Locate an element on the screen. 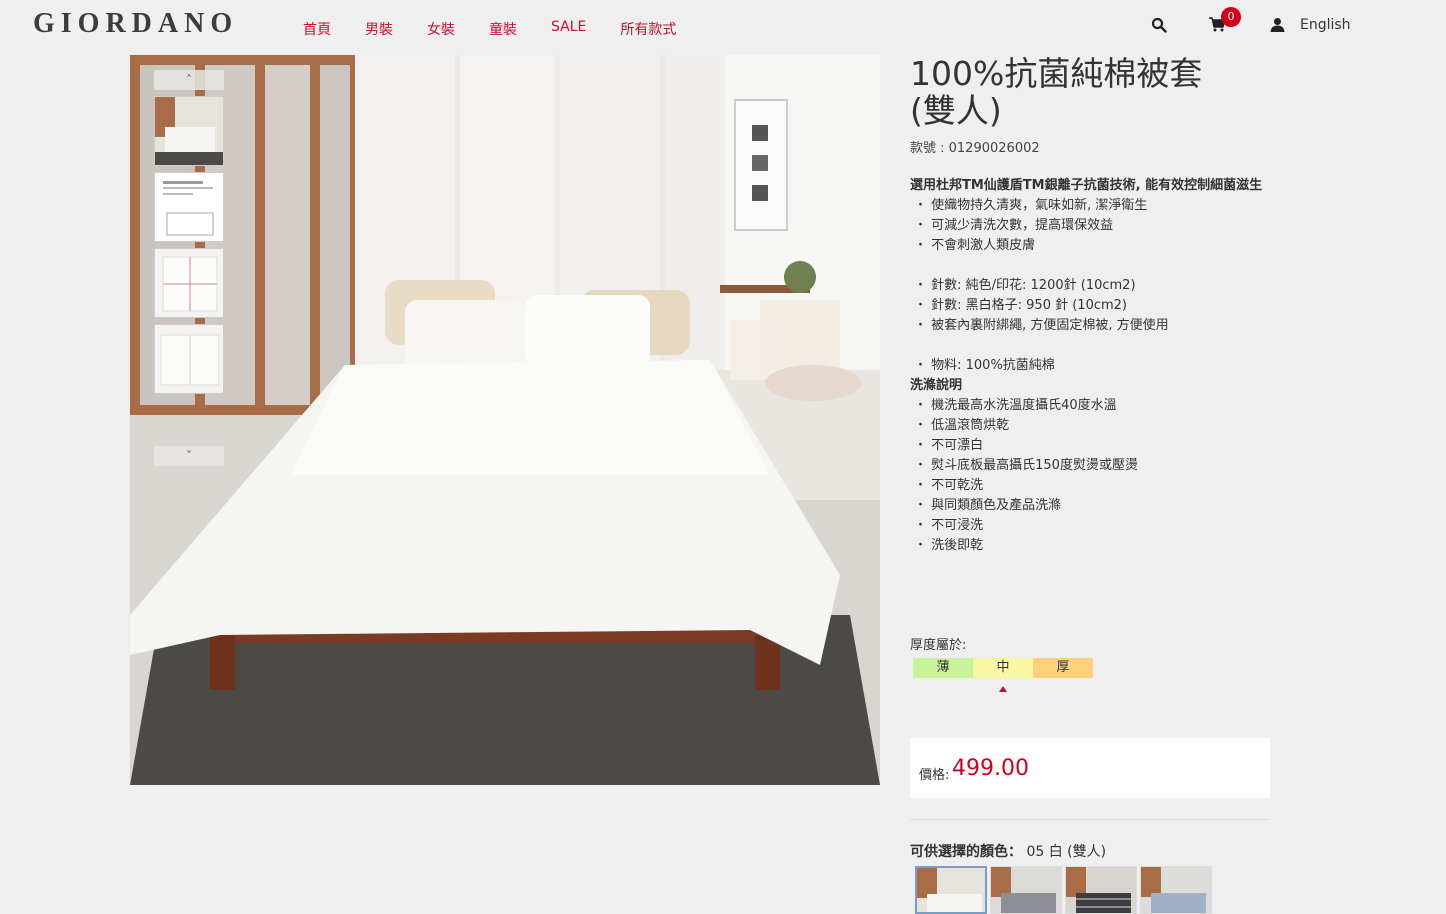  color-swatches is located at coordinates (1065, 890).